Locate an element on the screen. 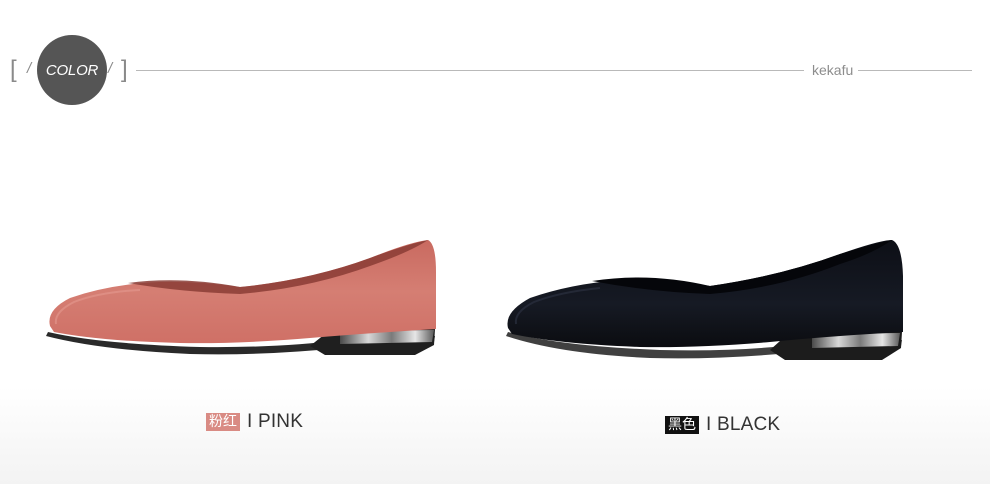  bracket-left: [ is located at coordinates (13, 69).